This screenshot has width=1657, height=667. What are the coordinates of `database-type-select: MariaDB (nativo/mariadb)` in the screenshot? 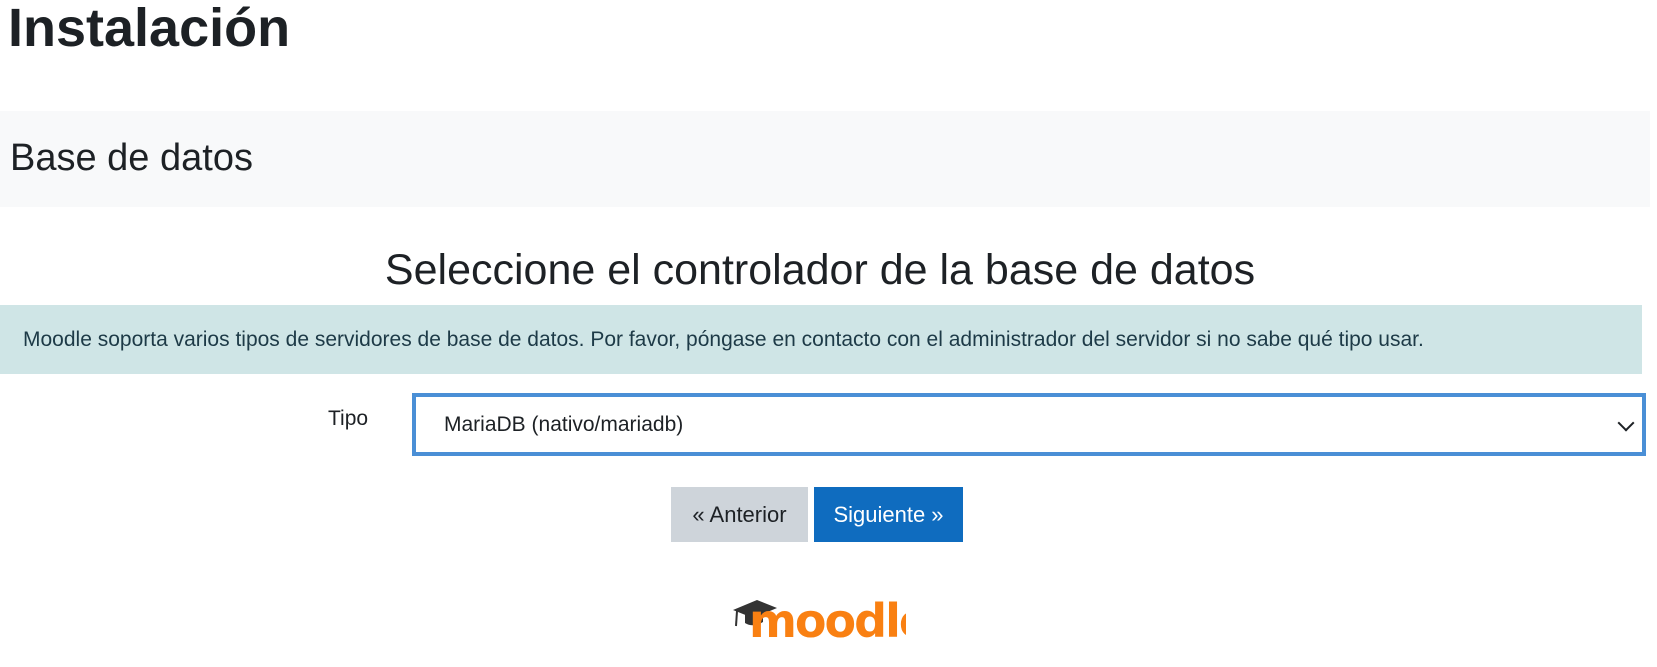 It's located at (1029, 424).